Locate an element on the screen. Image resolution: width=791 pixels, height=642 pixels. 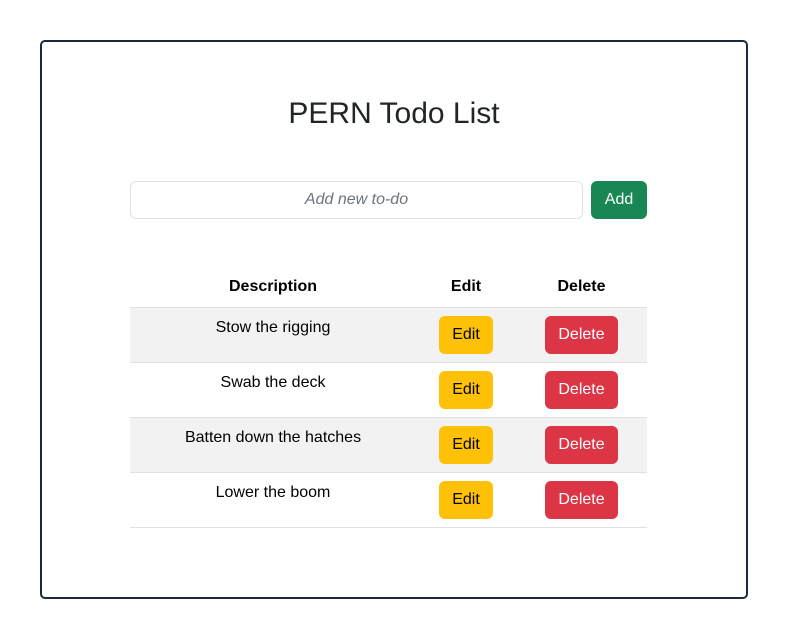
todo-description: Lower the boom is located at coordinates (273, 492).